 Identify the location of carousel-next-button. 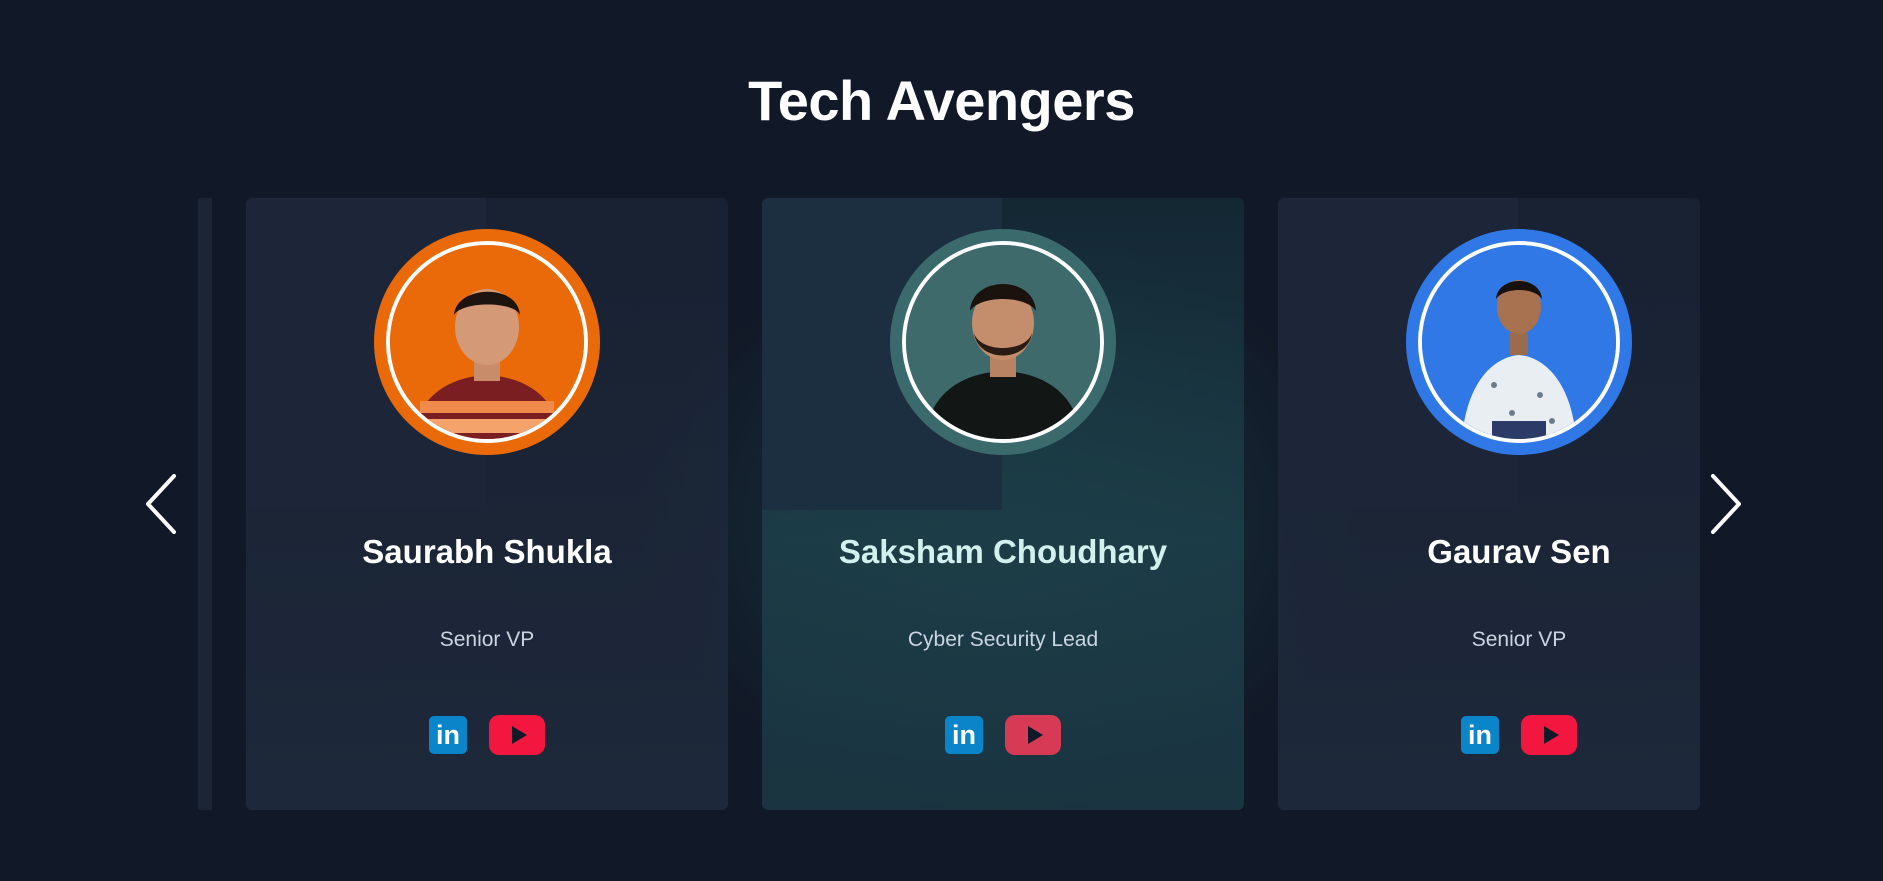
(1725, 504).